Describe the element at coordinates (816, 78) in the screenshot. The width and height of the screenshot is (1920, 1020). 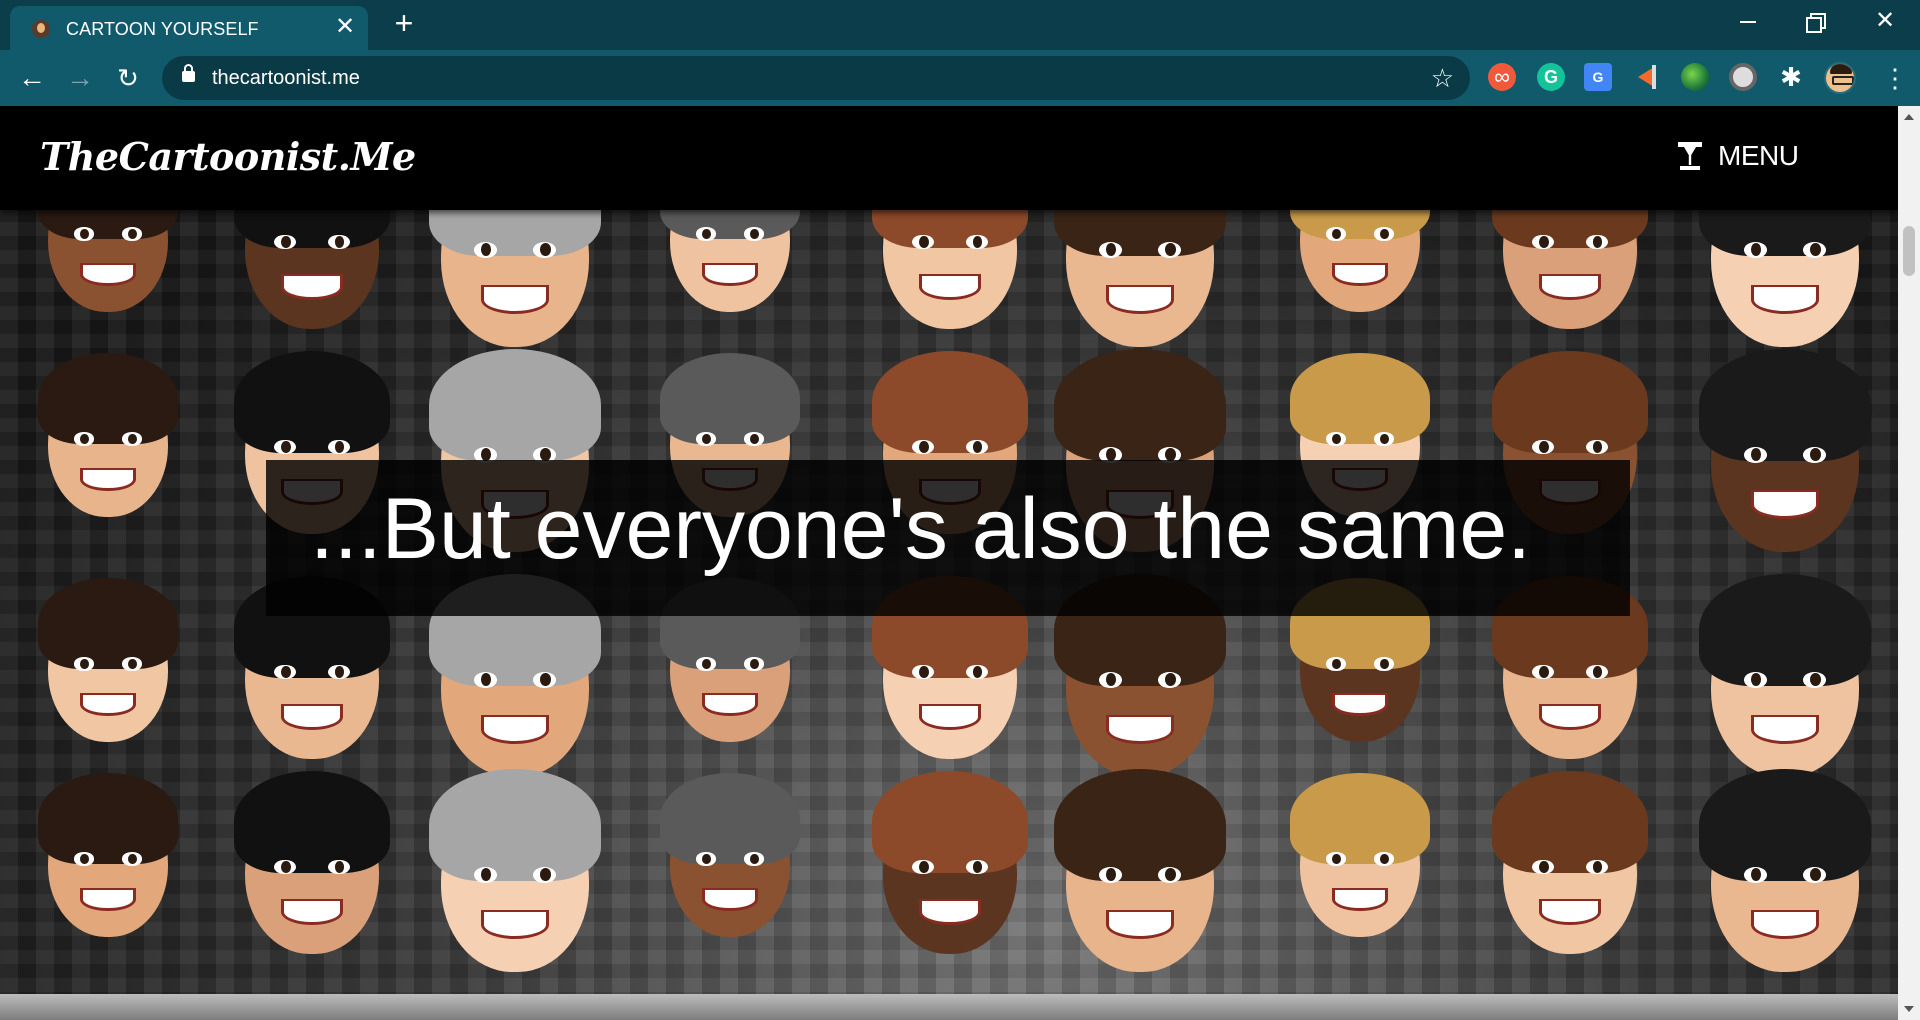
I see `address-bar: thecartoonist.me ☆` at that location.